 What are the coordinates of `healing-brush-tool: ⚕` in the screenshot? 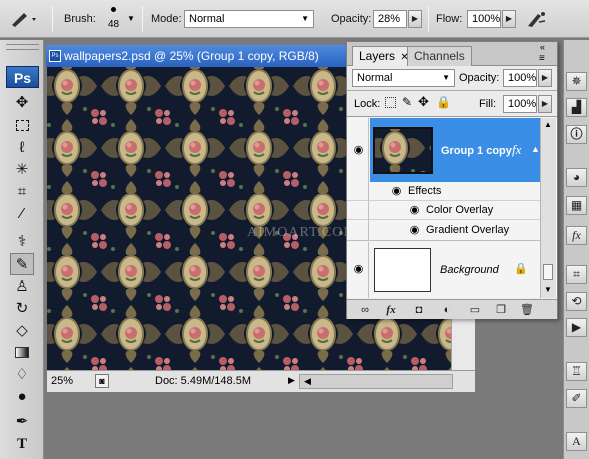 It's located at (22, 242).